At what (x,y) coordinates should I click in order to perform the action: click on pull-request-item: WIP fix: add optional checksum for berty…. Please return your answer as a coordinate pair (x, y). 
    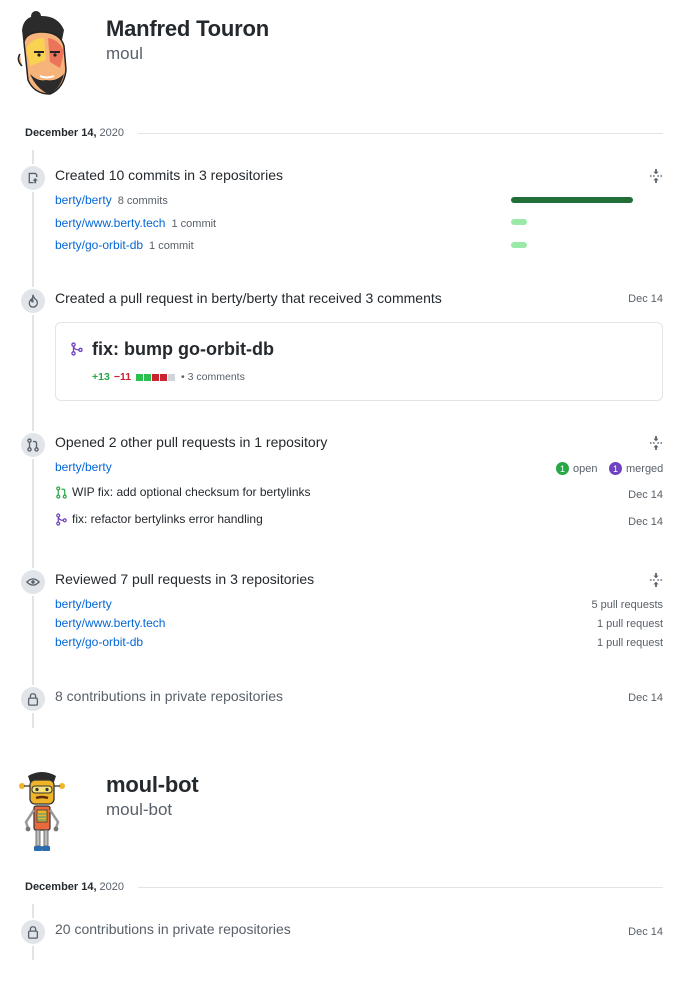
    Looking at the image, I should click on (183, 492).